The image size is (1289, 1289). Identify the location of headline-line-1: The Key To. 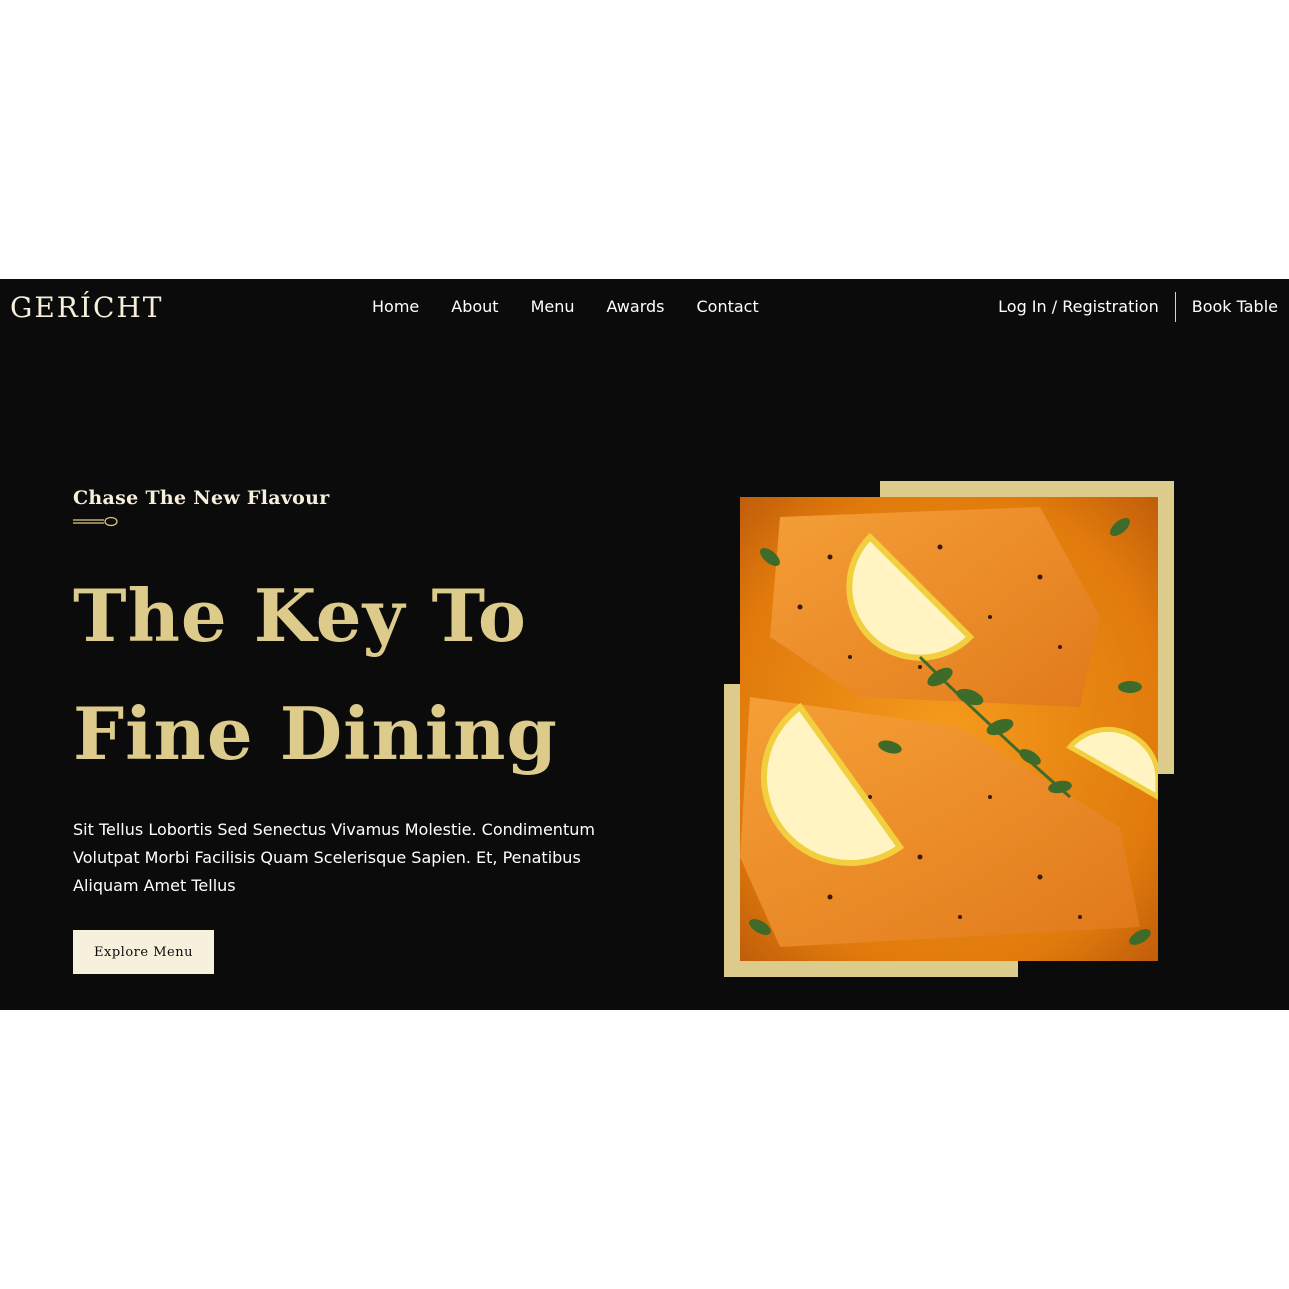
(300, 615).